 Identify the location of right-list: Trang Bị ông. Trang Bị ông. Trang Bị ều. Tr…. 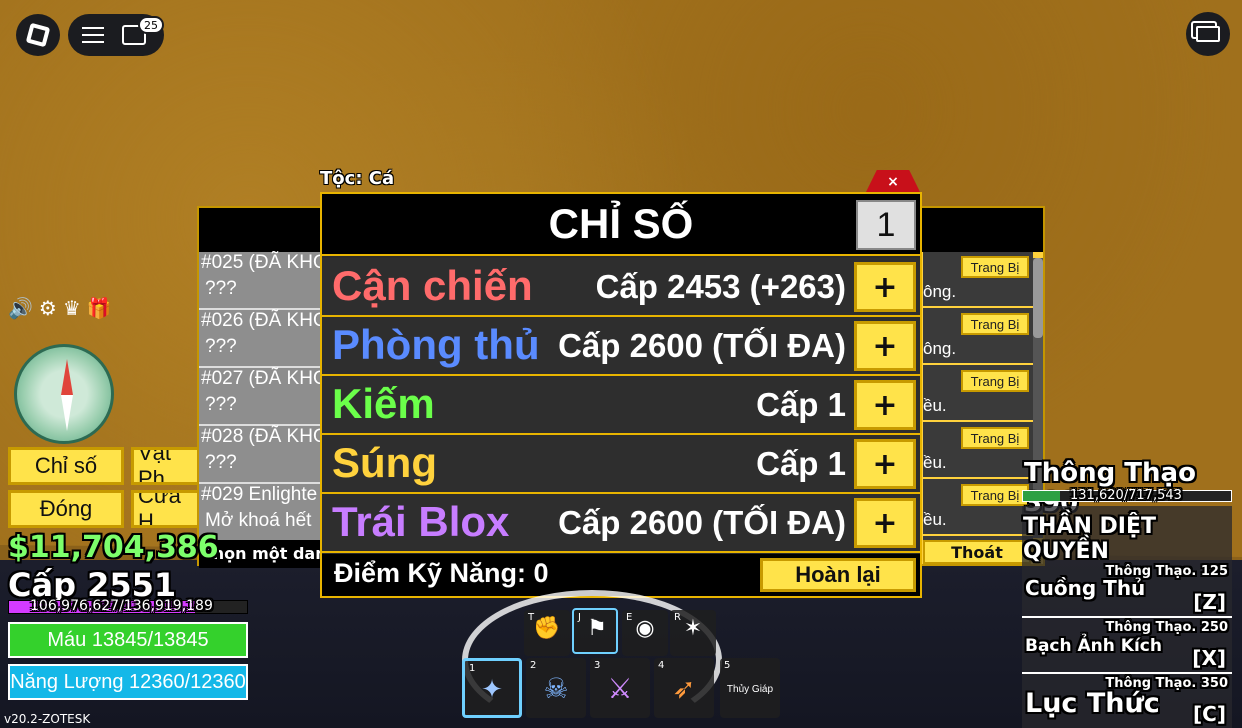
(978, 396).